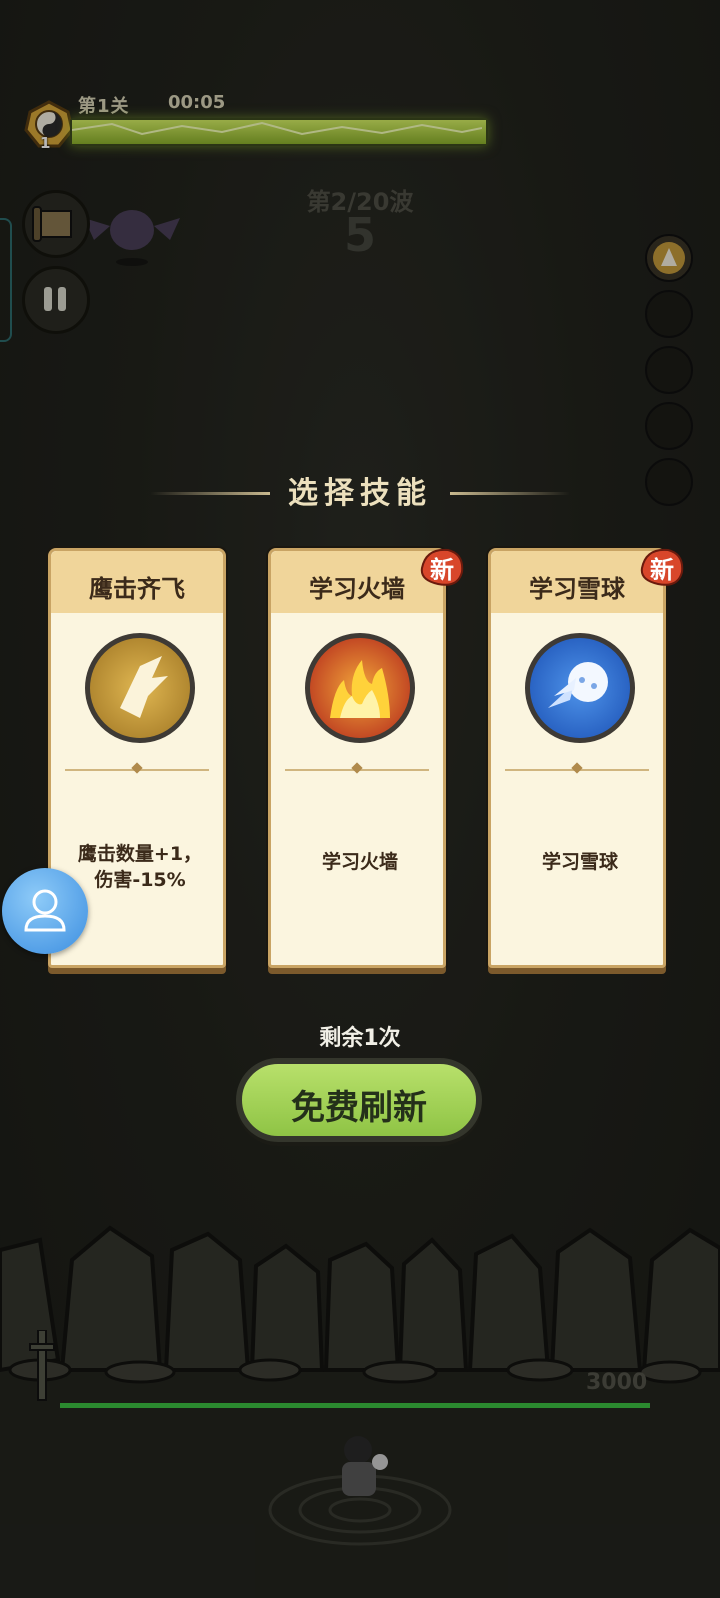 The width and height of the screenshot is (720, 1598). I want to click on skill-card-firewall: 学习火墙 学习火墙, so click(357, 758).